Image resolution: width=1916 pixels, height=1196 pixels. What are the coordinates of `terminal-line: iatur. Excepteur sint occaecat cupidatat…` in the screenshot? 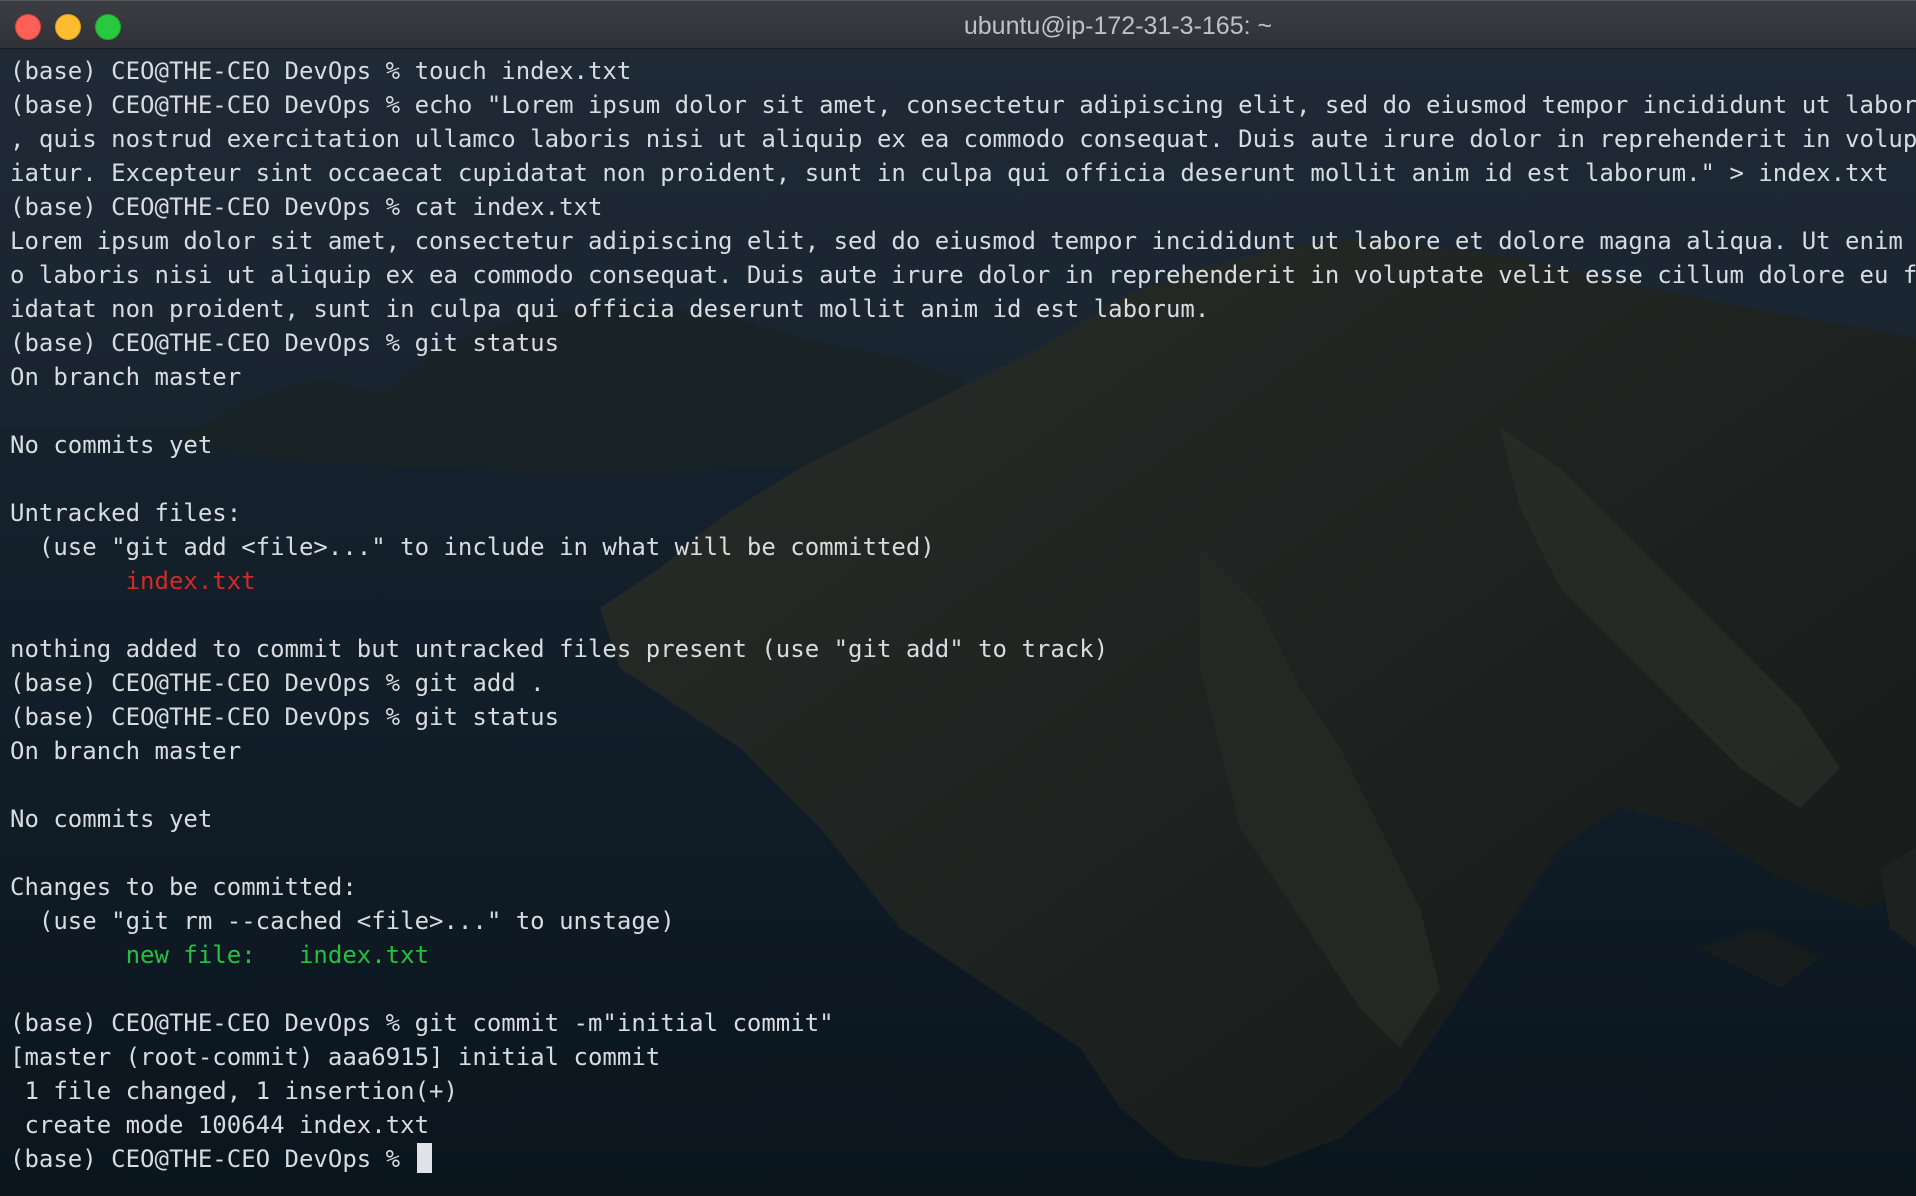 It's located at (949, 173).